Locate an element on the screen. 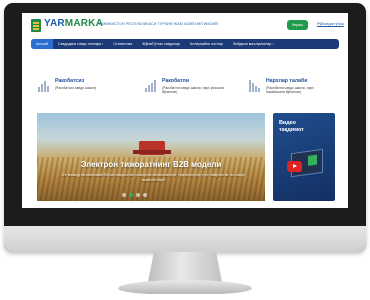  stat-title: Ракобатсиз is located at coordinates (70, 81).